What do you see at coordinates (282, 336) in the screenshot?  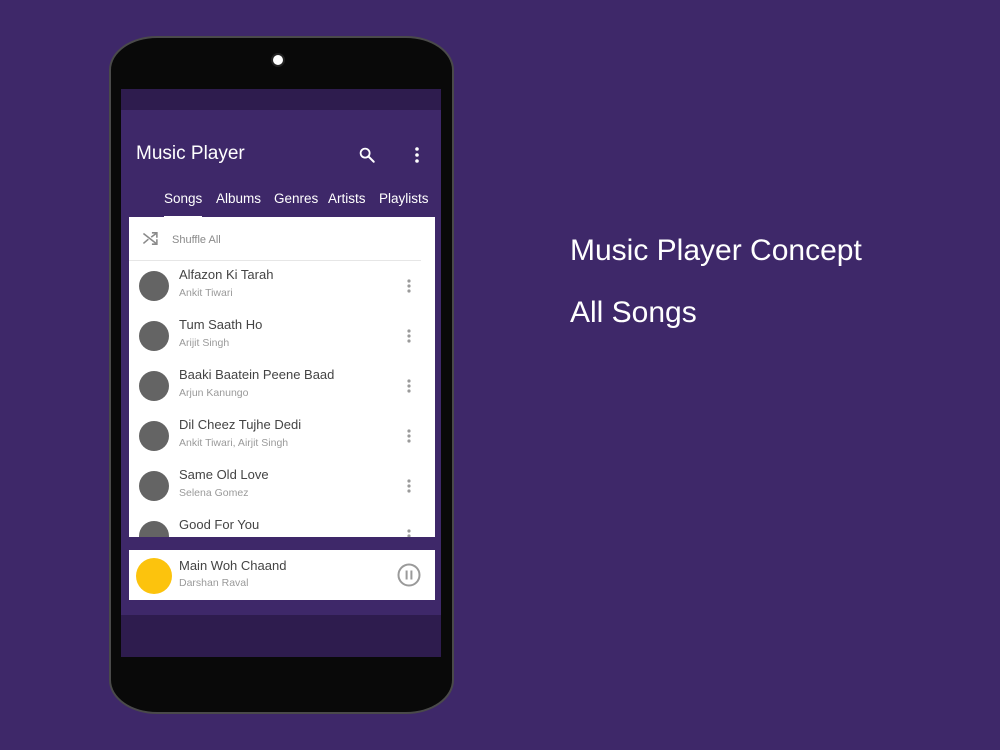 I see `song-row: Tum Saath Ho Arijit Singh` at bounding box center [282, 336].